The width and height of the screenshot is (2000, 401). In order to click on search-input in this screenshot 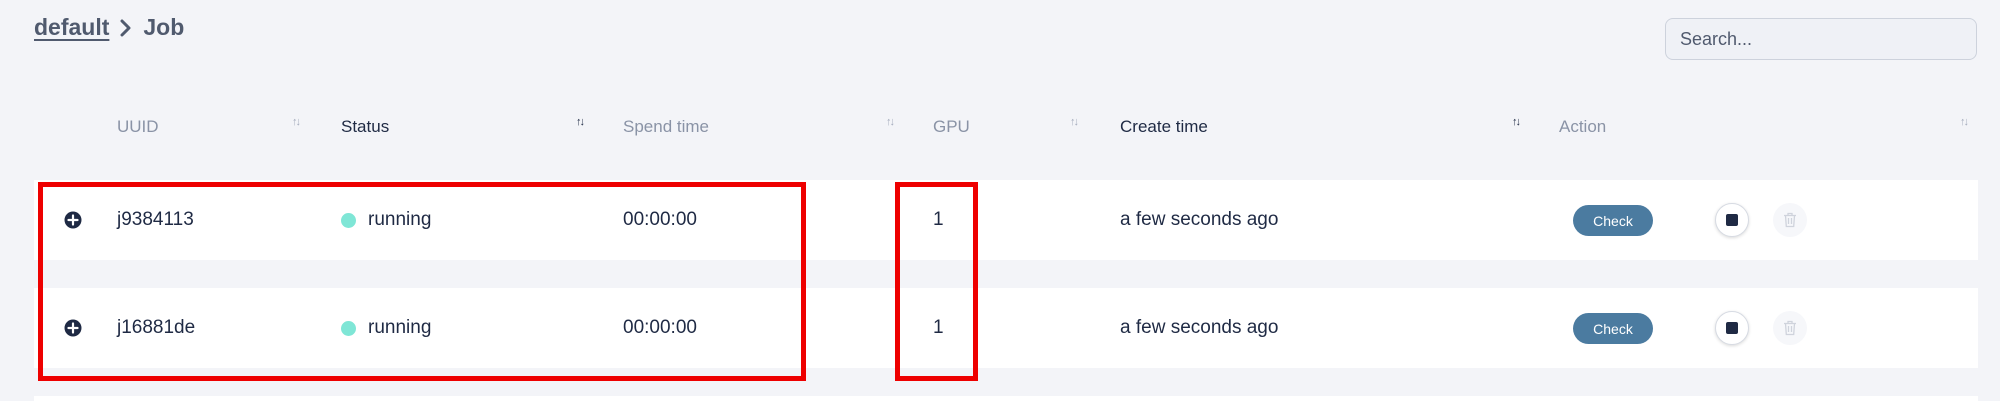, I will do `click(1821, 39)`.